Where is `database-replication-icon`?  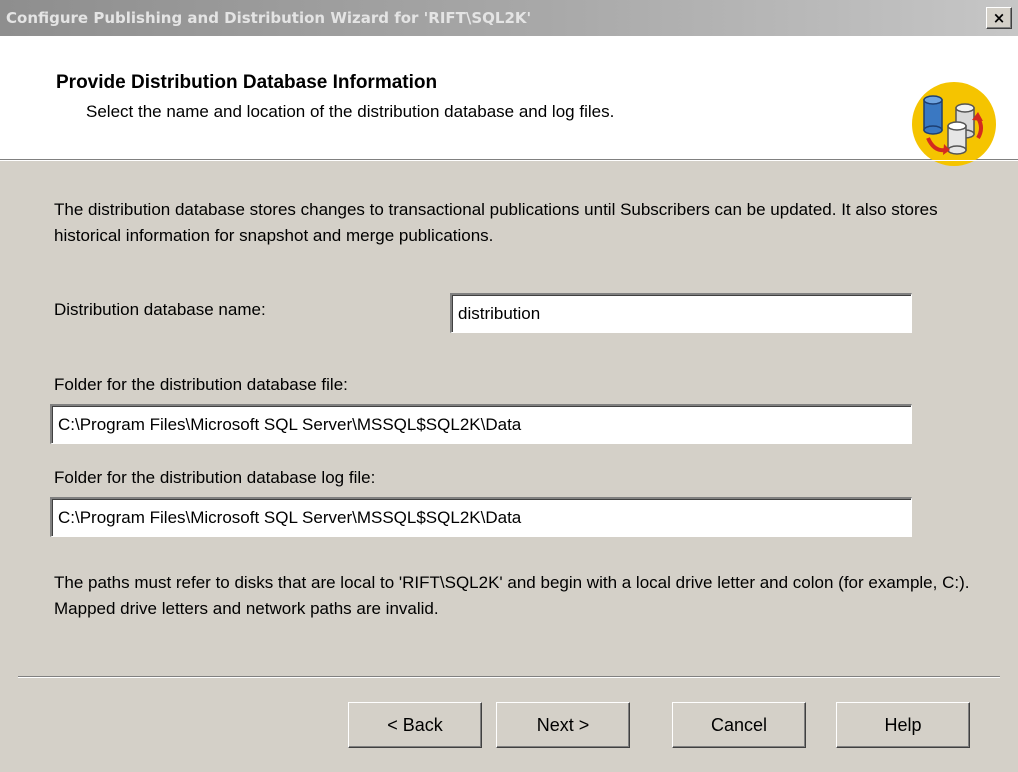
database-replication-icon is located at coordinates (954, 124).